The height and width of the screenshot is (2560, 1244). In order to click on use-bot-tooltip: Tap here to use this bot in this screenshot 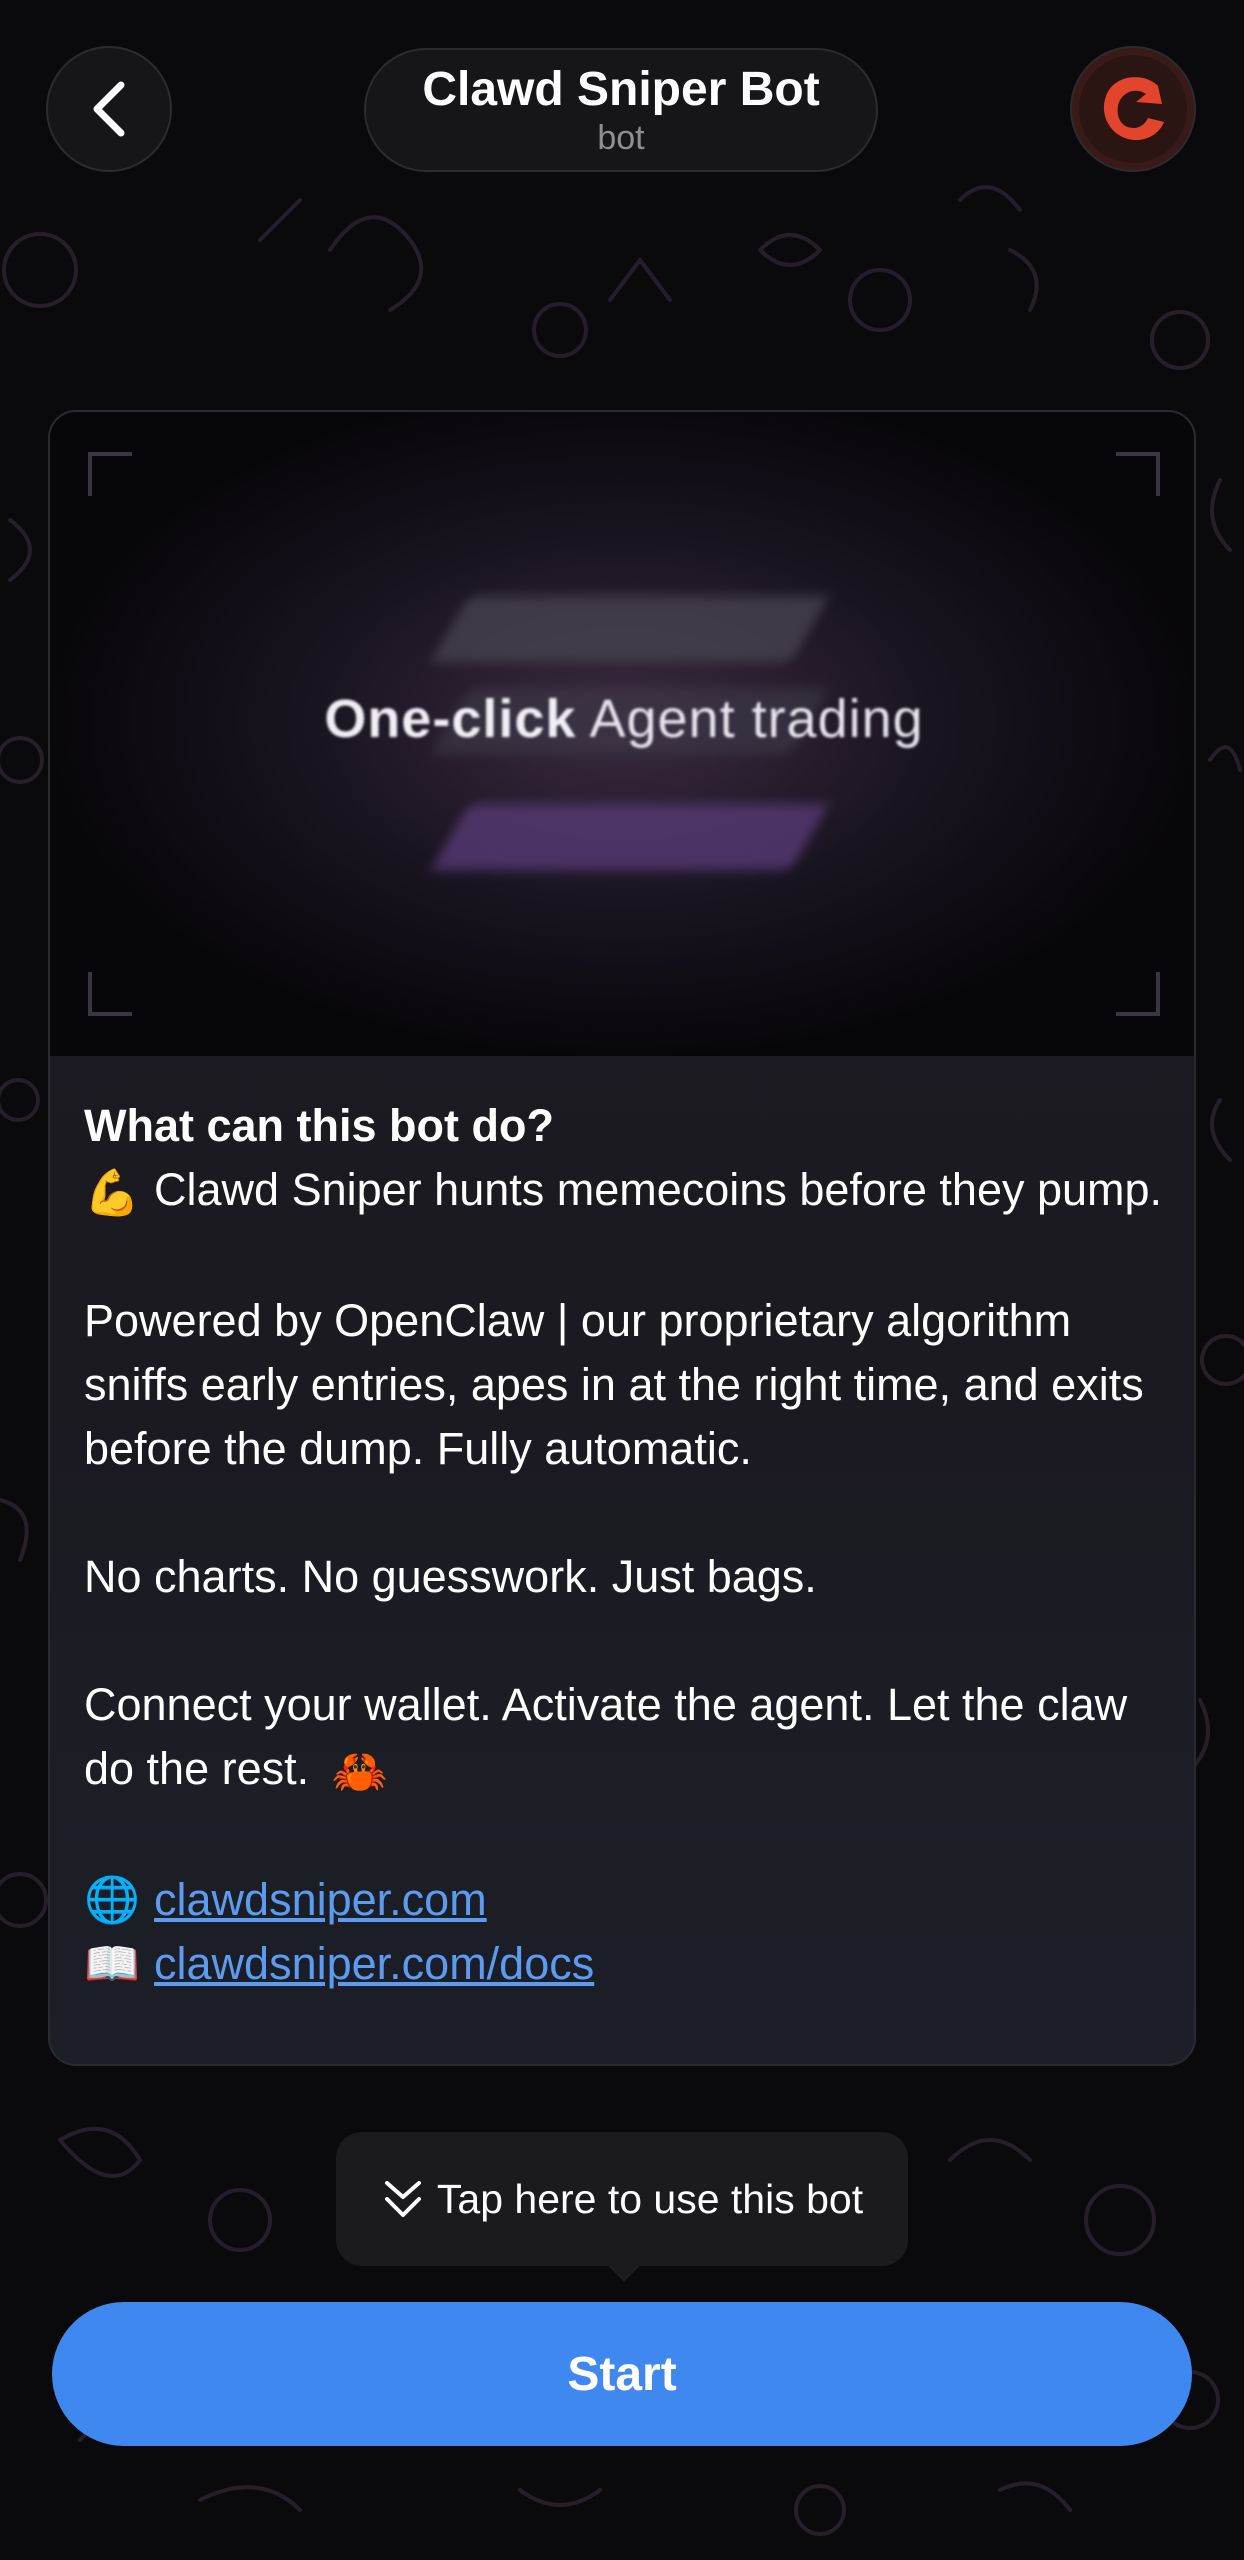, I will do `click(622, 2207)`.